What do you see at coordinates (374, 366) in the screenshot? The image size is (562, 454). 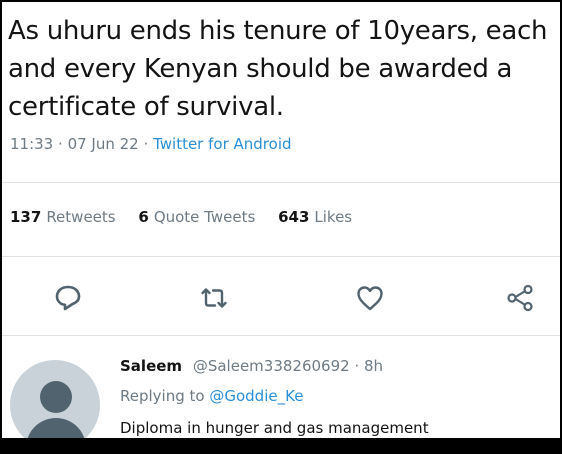 I see `reply-time: 8h` at bounding box center [374, 366].